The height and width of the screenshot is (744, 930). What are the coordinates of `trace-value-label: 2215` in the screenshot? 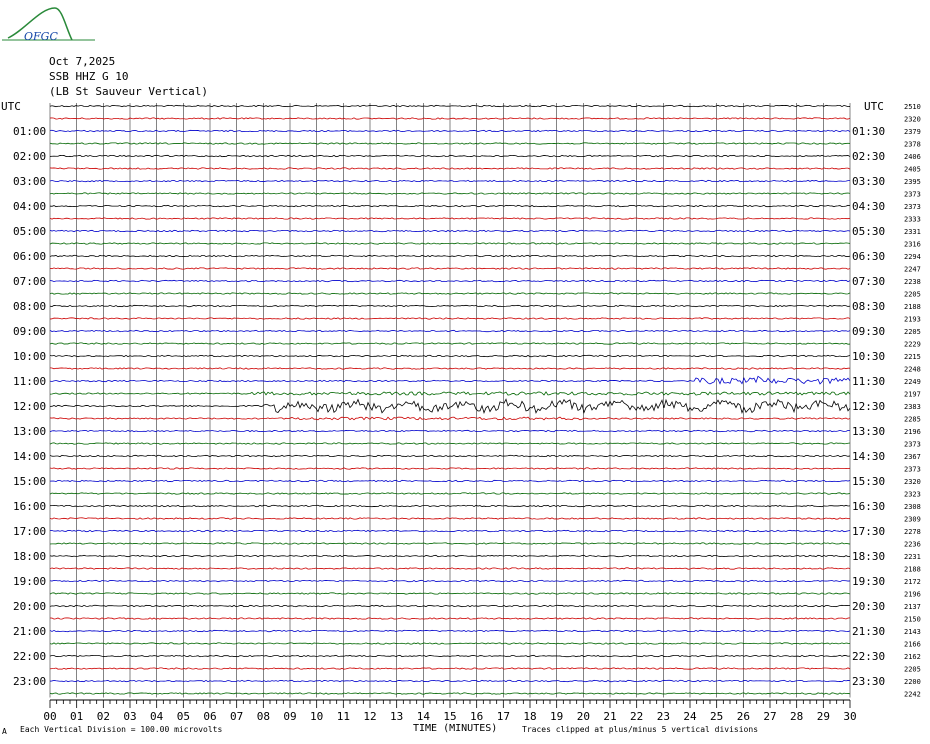 It's located at (912, 357).